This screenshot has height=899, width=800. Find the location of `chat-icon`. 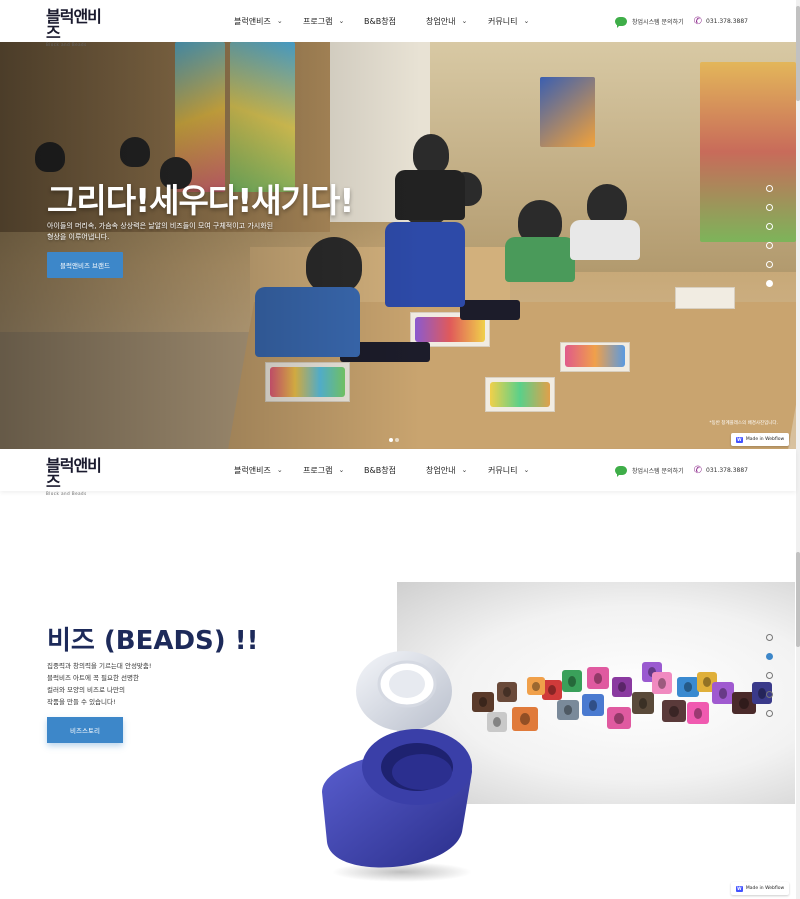

chat-icon is located at coordinates (621, 22).